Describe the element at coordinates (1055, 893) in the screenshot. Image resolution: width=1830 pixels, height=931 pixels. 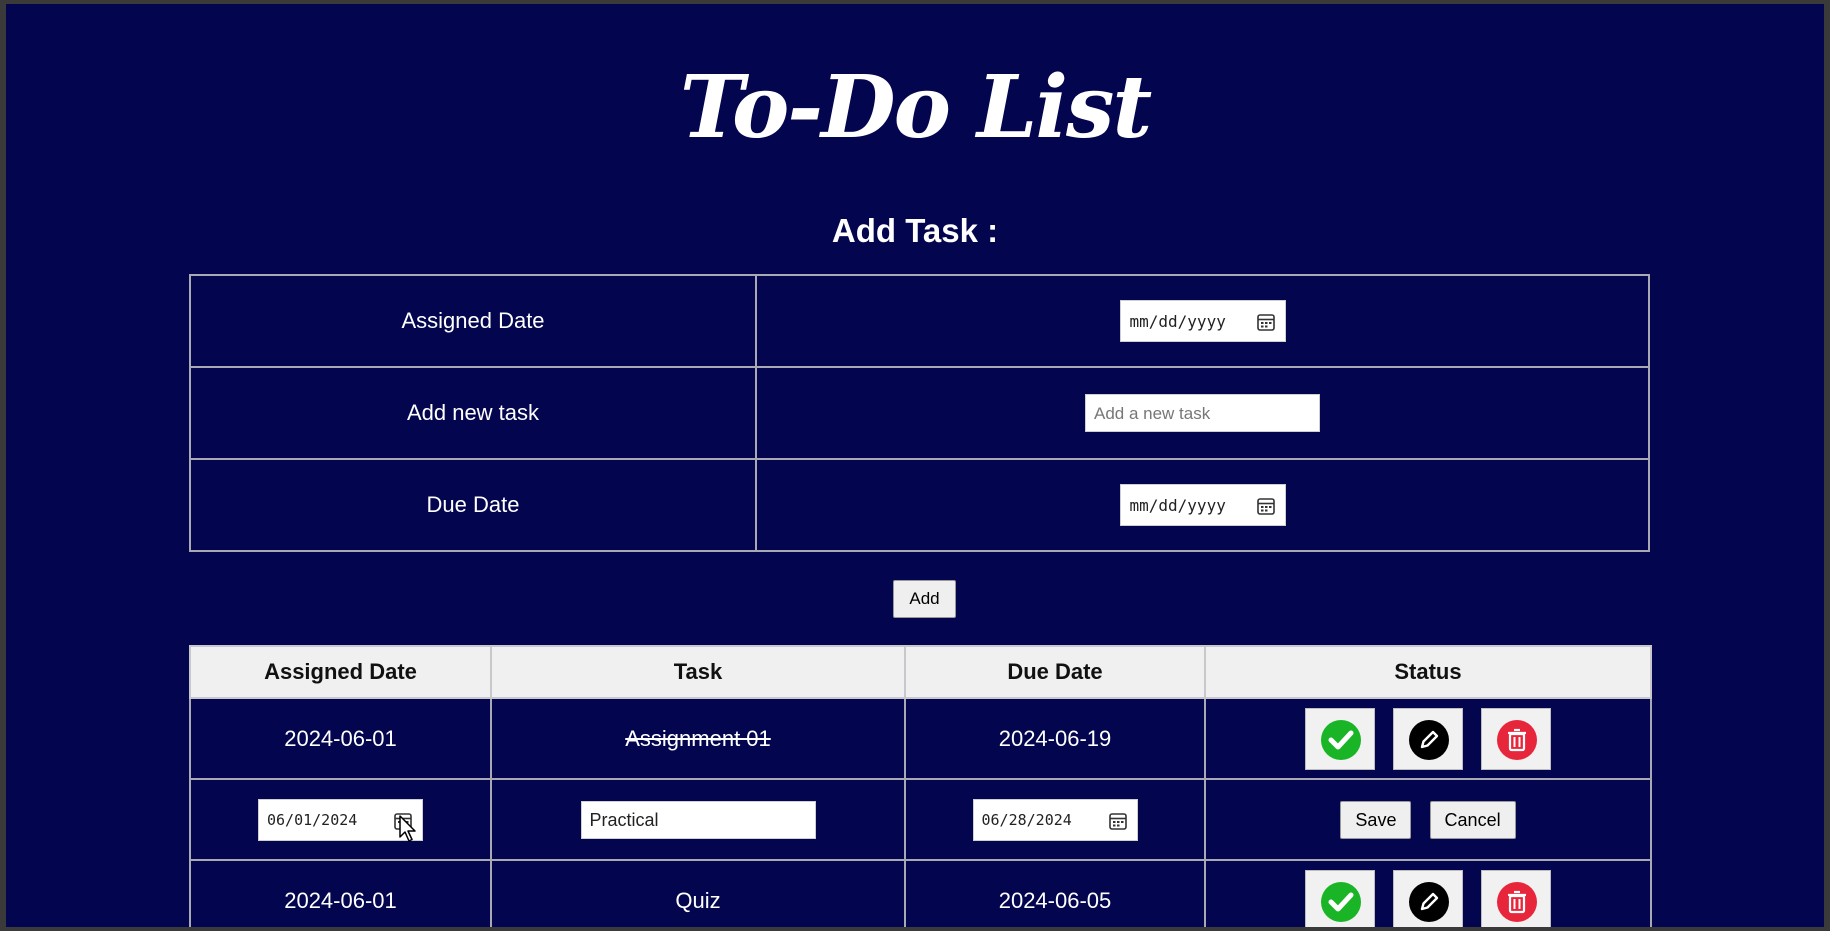
I see `due-date-cell: 2024-06-05` at that location.